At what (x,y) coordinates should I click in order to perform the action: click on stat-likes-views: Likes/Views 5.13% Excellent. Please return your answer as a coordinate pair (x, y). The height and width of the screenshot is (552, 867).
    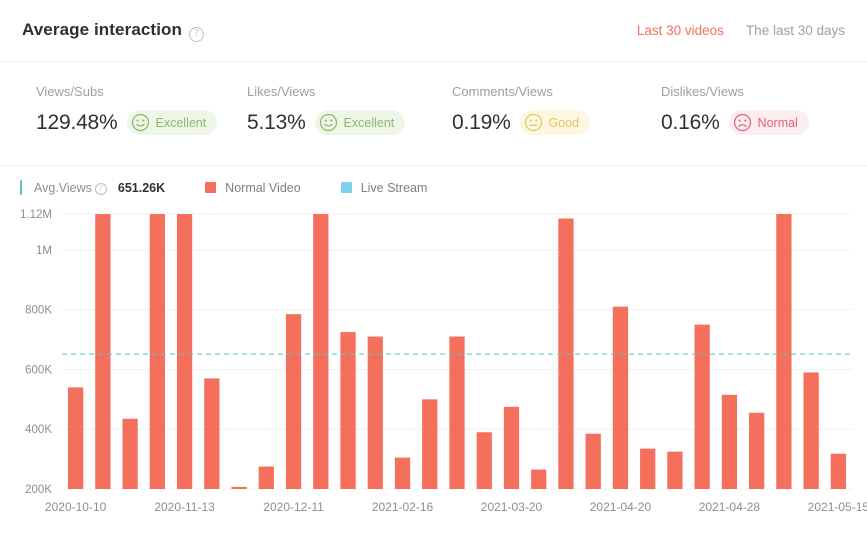
    Looking at the image, I should click on (313, 109).